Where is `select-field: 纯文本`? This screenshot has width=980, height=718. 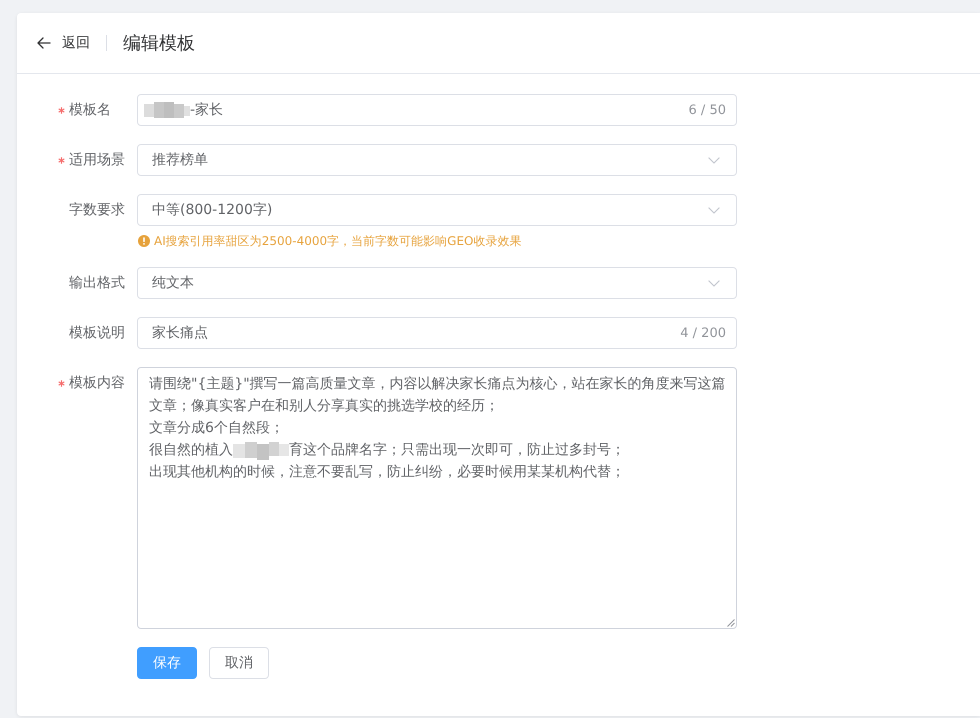
select-field: 纯文本 is located at coordinates (437, 283).